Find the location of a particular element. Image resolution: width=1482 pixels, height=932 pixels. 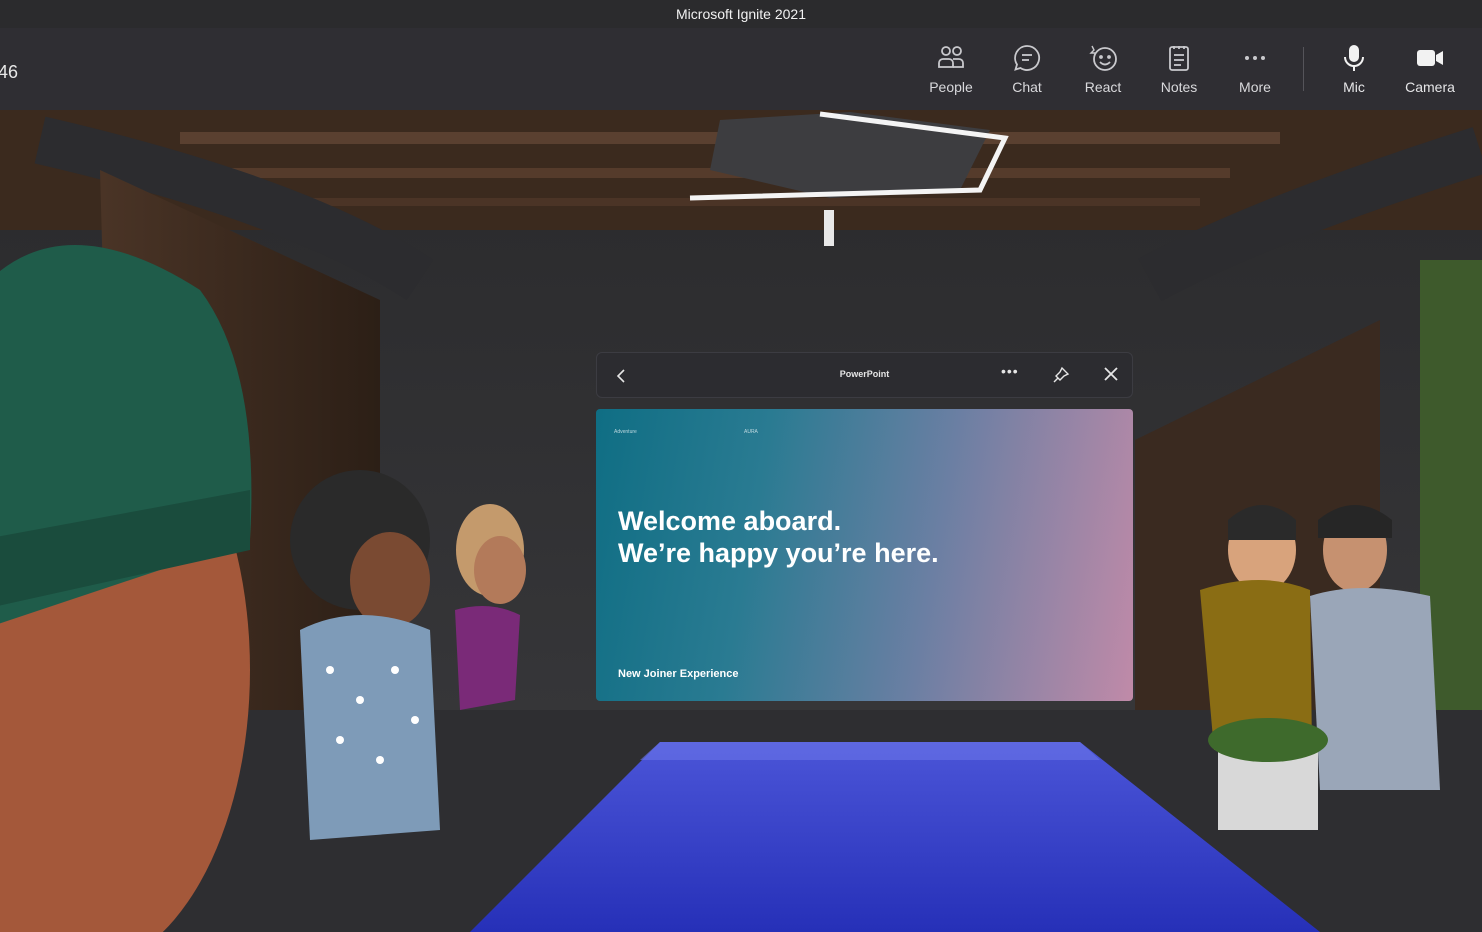

chat-icon is located at coordinates (1027, 58).